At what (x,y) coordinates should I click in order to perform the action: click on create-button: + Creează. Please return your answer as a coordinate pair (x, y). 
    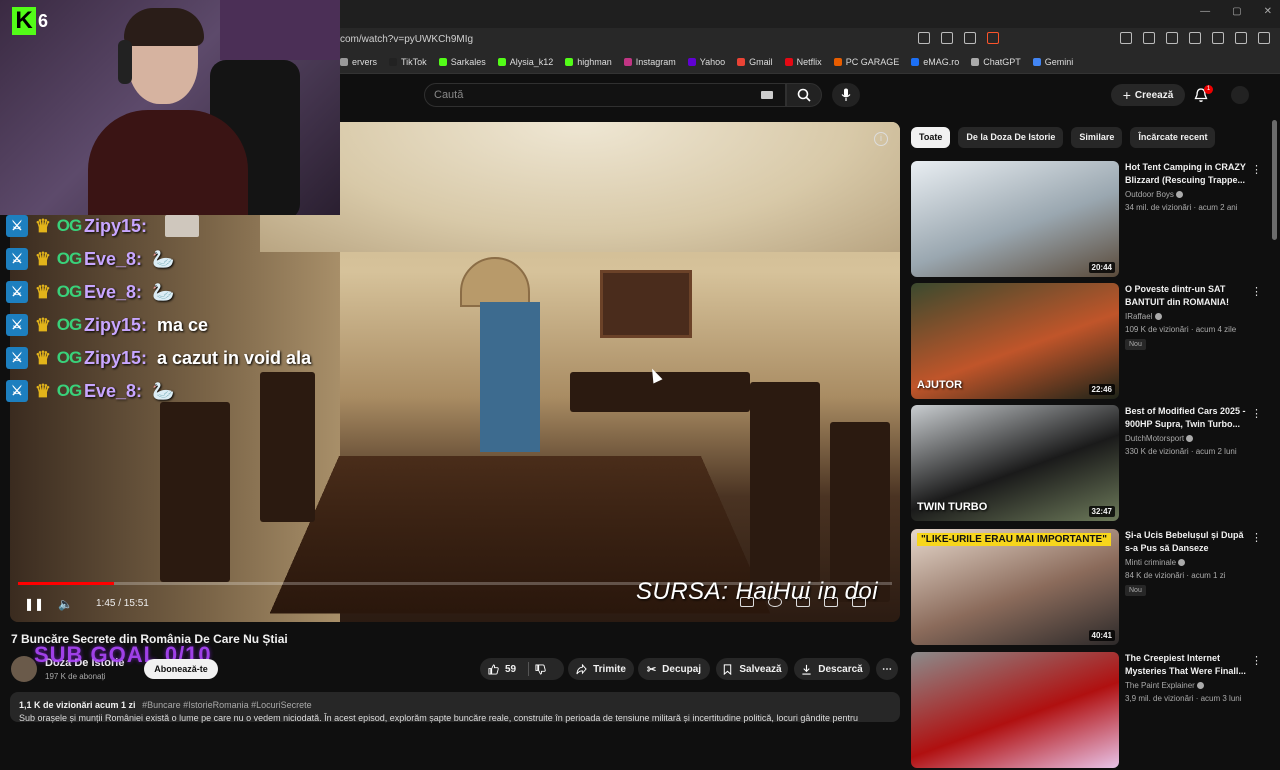
    Looking at the image, I should click on (1148, 95).